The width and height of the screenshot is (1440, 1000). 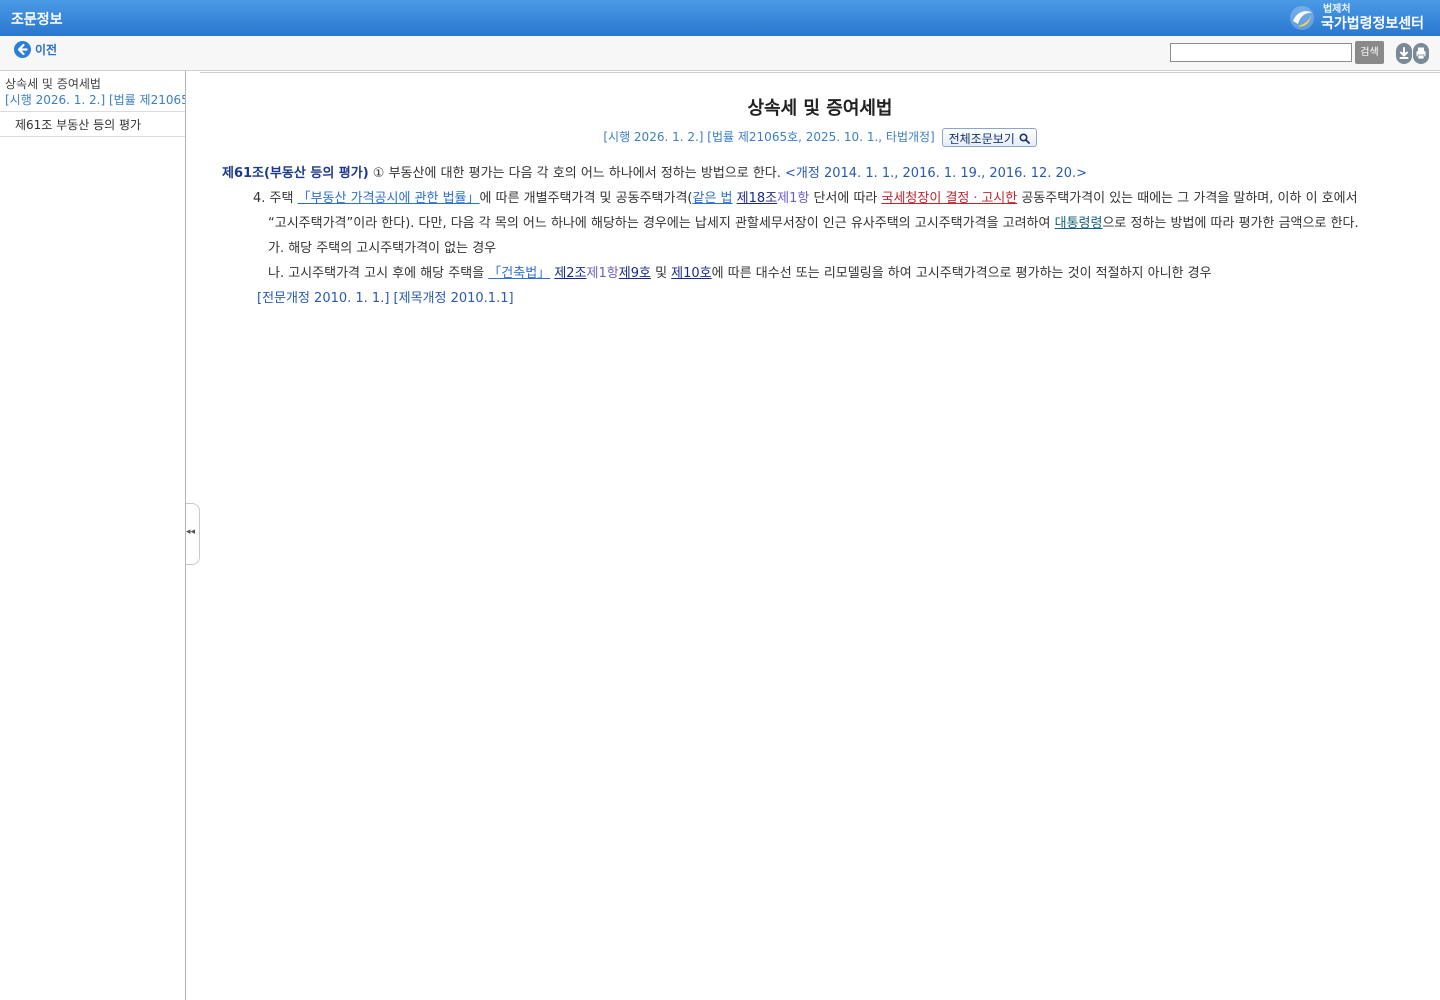 I want to click on revision-history: [전문개정 2010. 1. 1.] [제목개정 2010.1.1], so click(x=385, y=299).